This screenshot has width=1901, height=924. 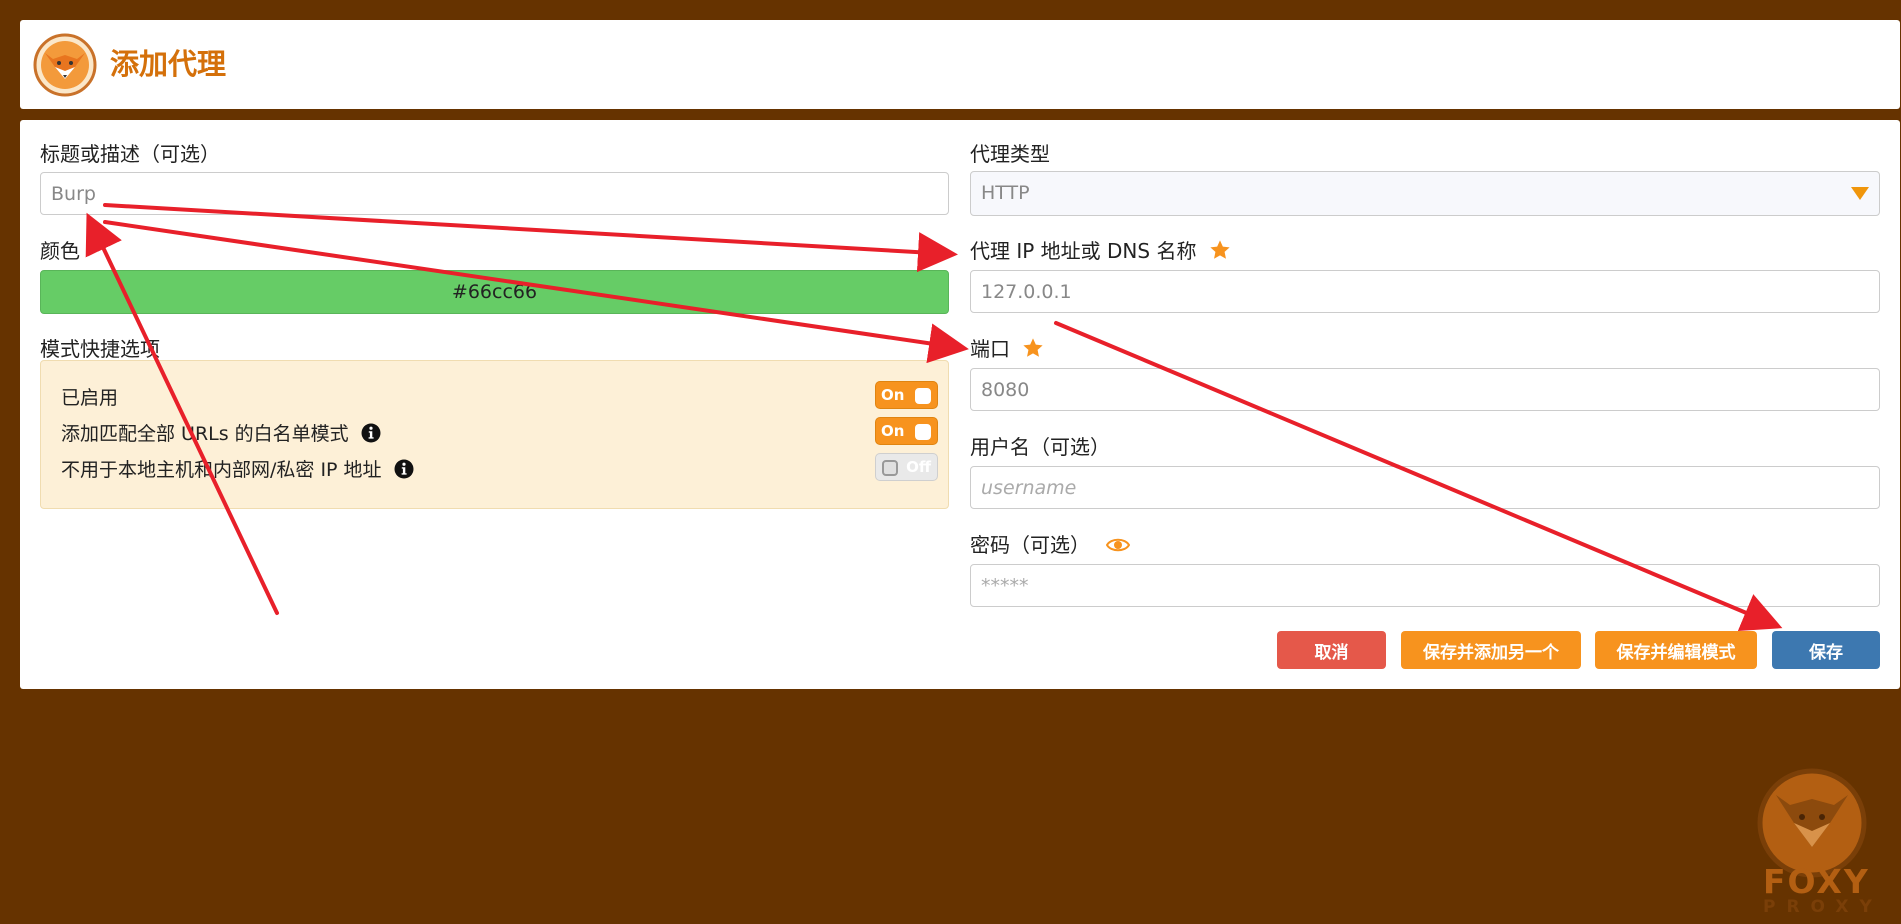 I want to click on password-label-text: 密码（可选）, so click(x=1030, y=545).